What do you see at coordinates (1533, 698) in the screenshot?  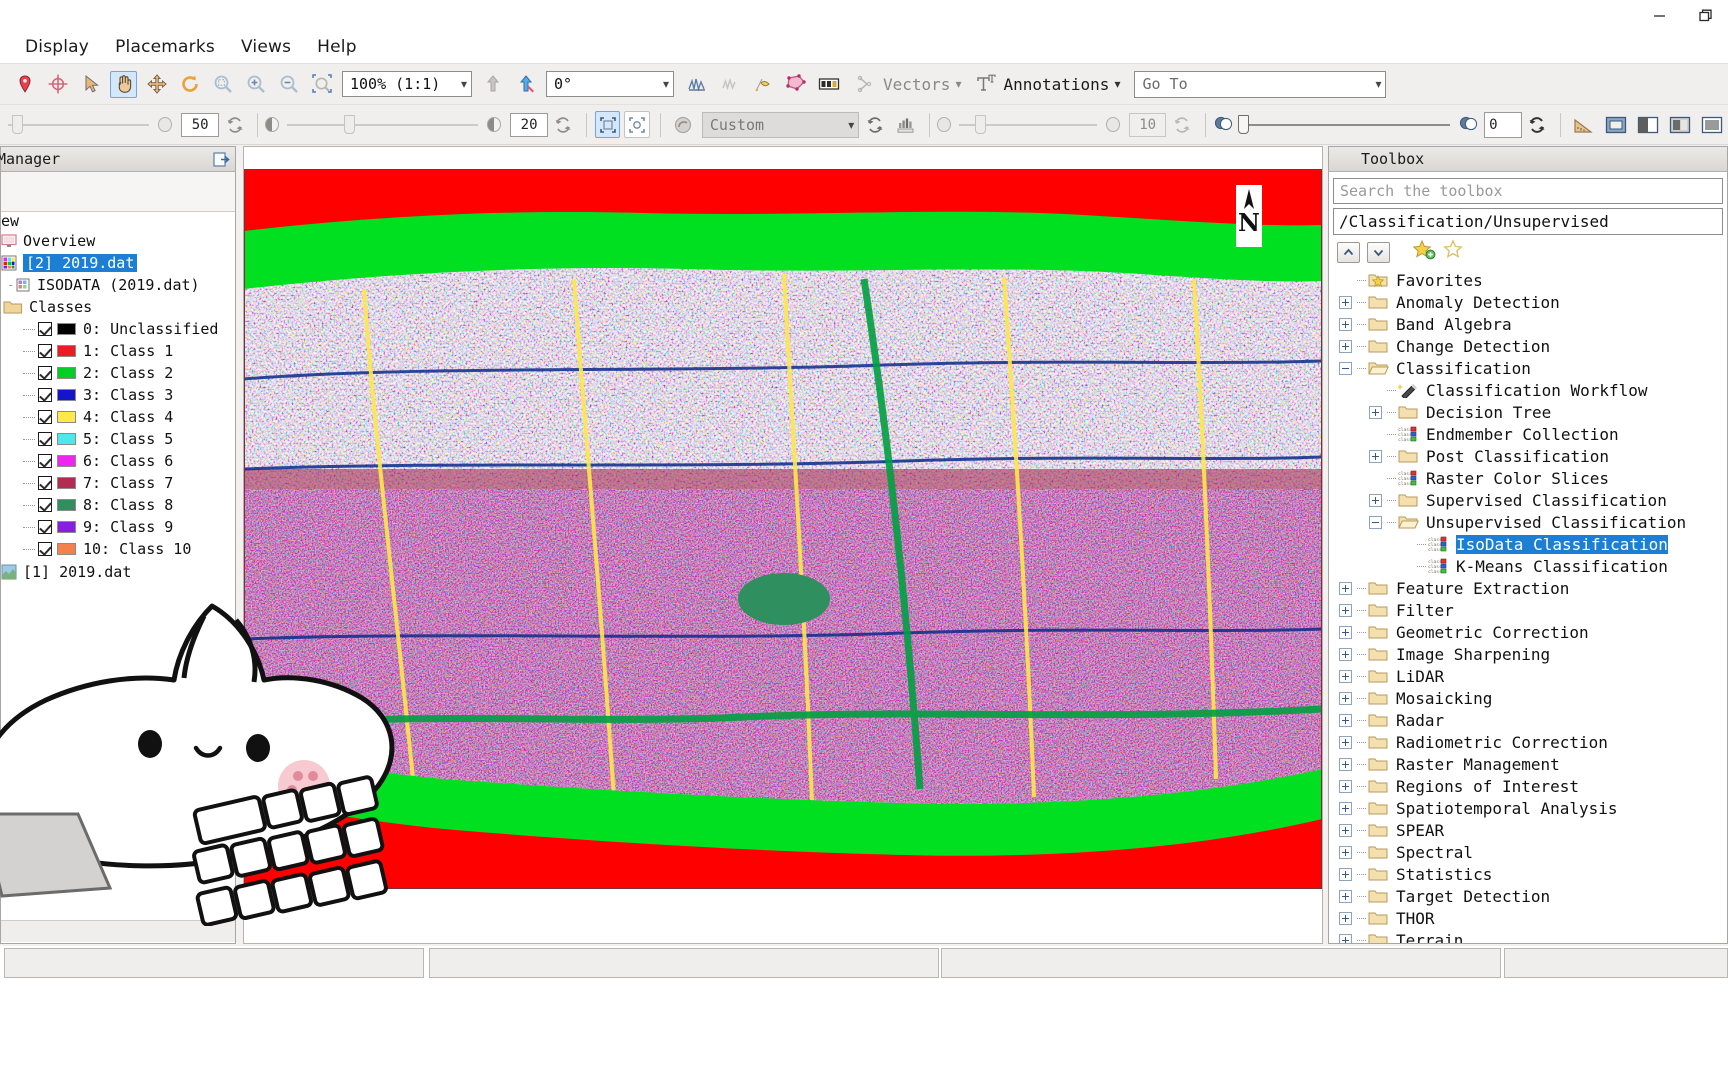 I see `toolbox-item: Mosaicking` at bounding box center [1533, 698].